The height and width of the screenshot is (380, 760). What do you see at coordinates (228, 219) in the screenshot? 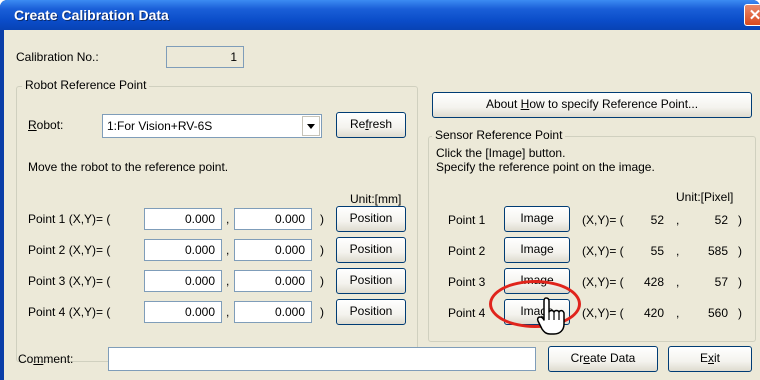
I see `robot-point-1-comma: ,` at bounding box center [228, 219].